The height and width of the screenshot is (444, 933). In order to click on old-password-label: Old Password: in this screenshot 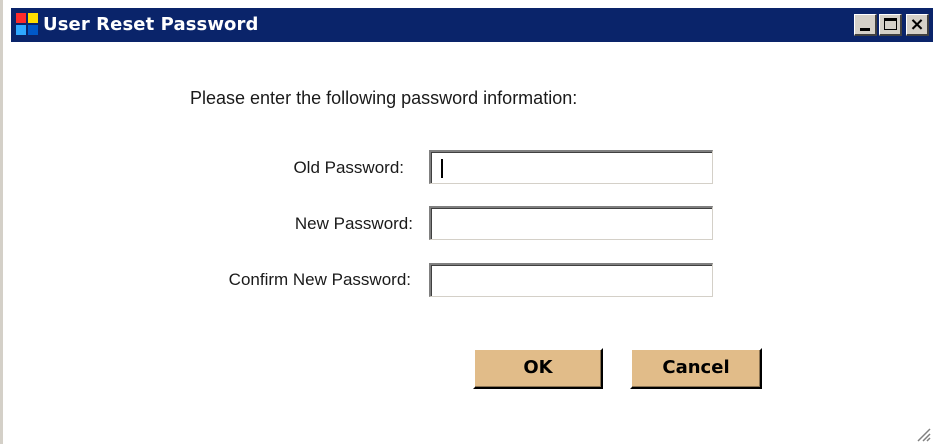, I will do `click(348, 167)`.